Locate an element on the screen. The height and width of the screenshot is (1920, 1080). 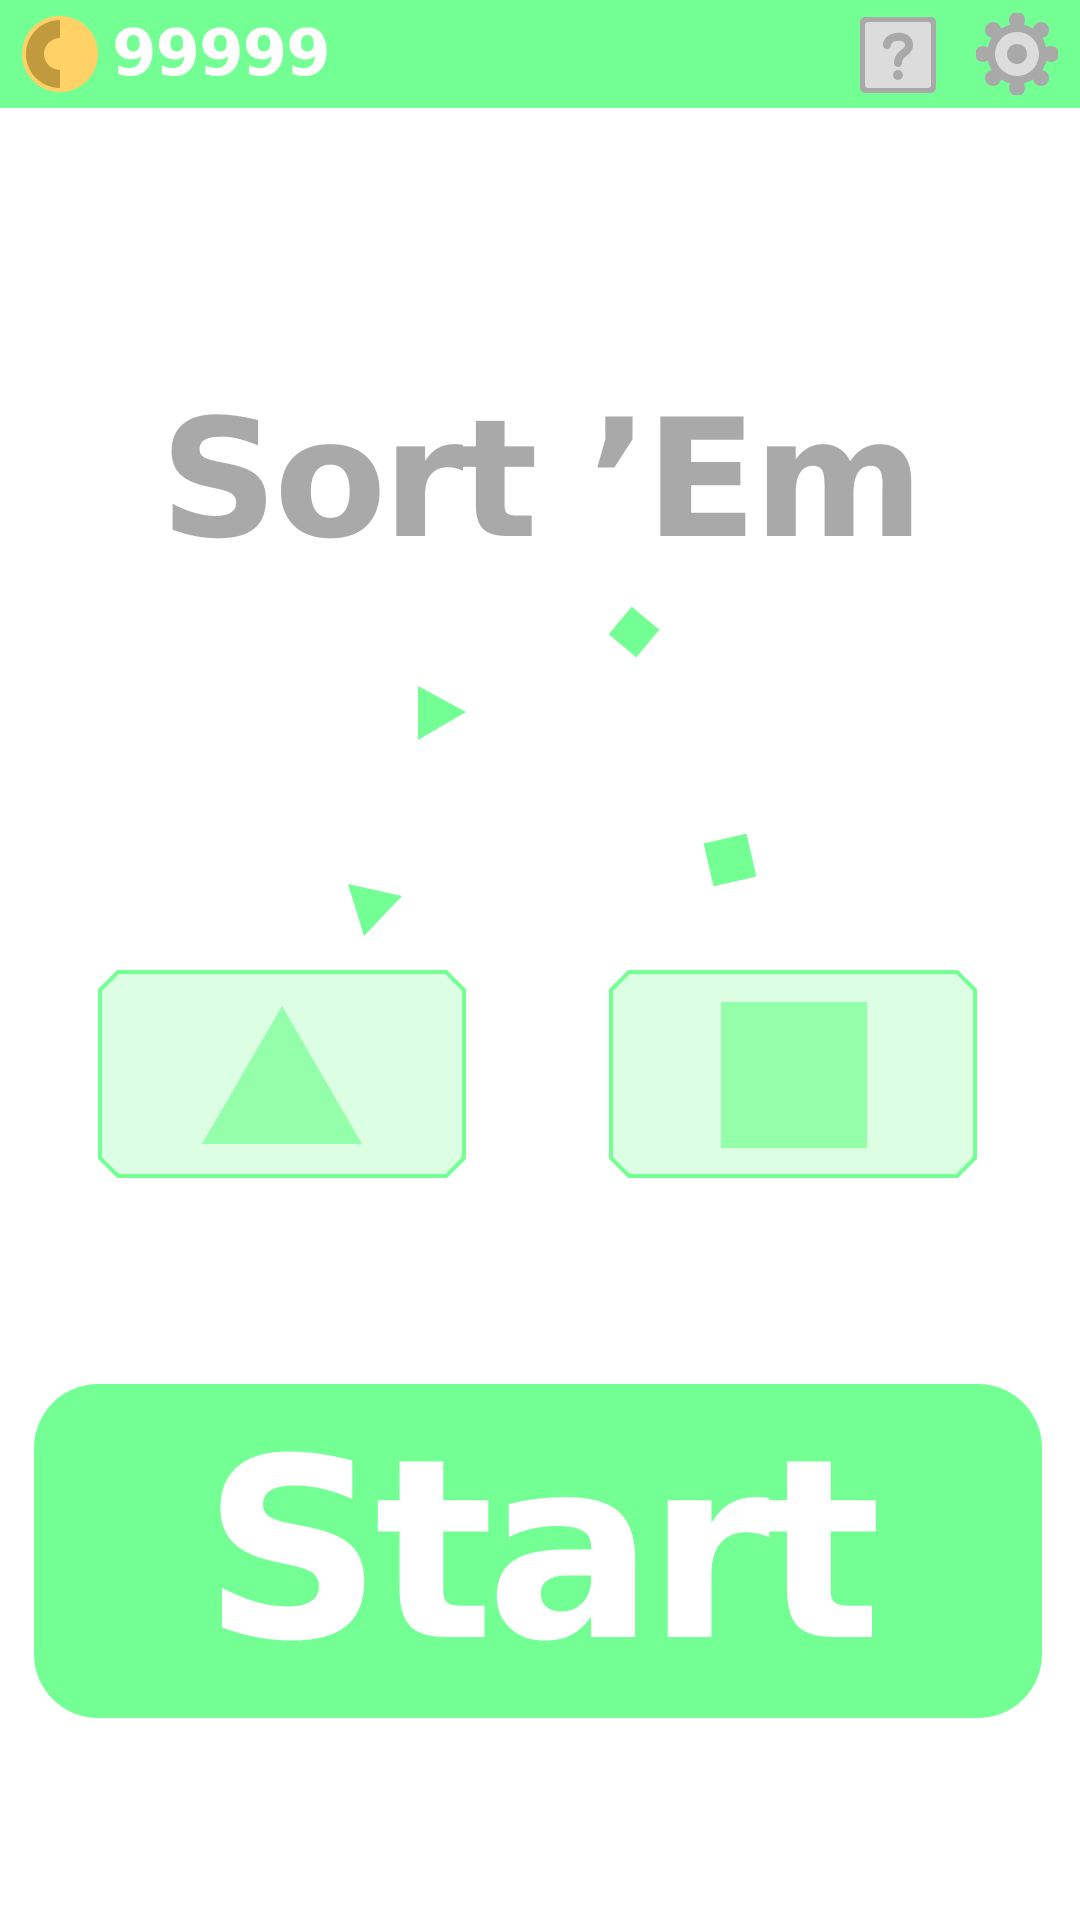
triangle-bin is located at coordinates (282, 1074).